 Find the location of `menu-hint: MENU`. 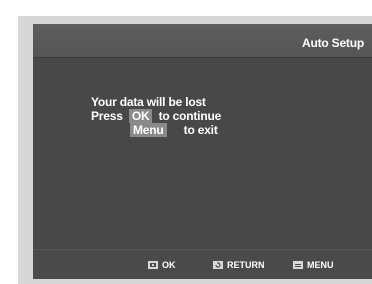

menu-hint: MENU is located at coordinates (313, 265).